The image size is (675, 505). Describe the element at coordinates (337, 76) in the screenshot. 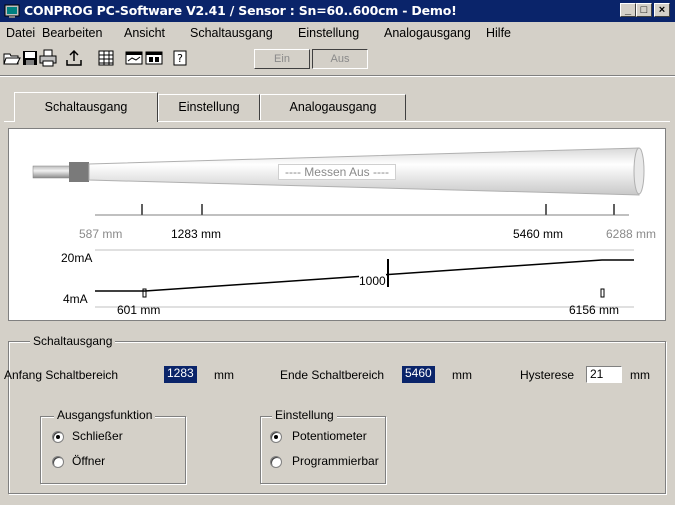

I see `toolbar-divider-highlight` at that location.